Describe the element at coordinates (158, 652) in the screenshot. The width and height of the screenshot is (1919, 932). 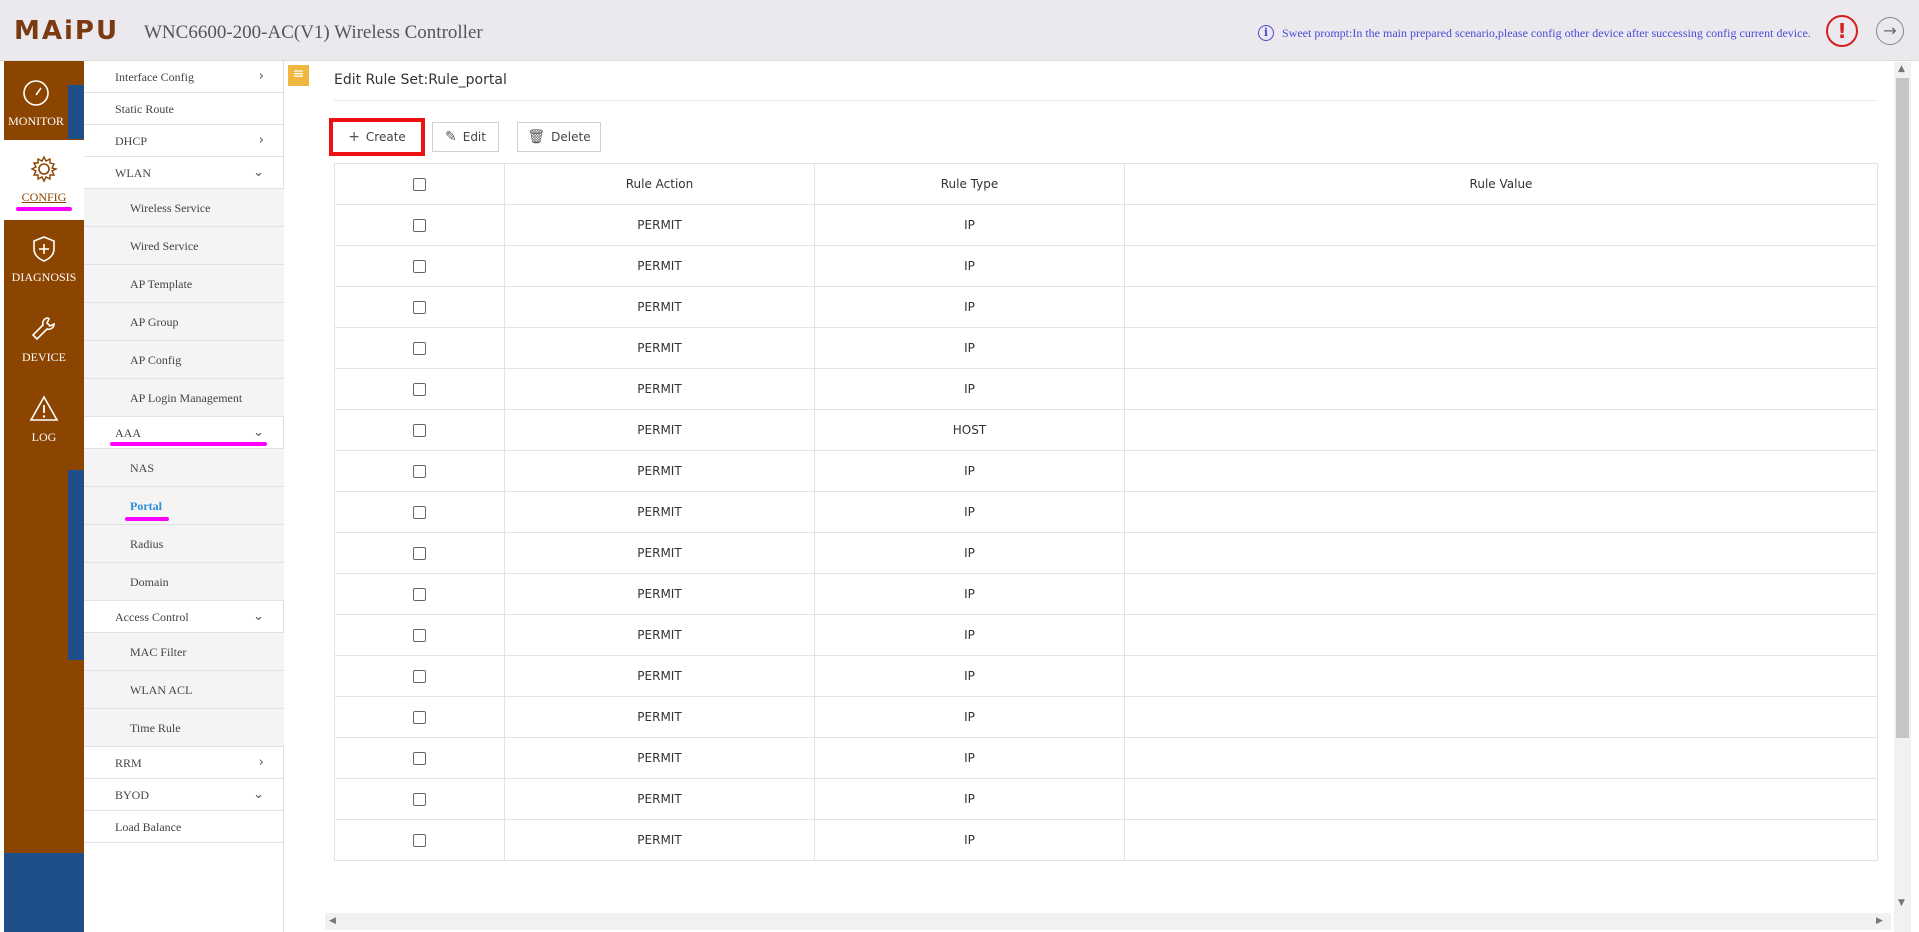
I see `submenu-label: MAC Filter` at that location.